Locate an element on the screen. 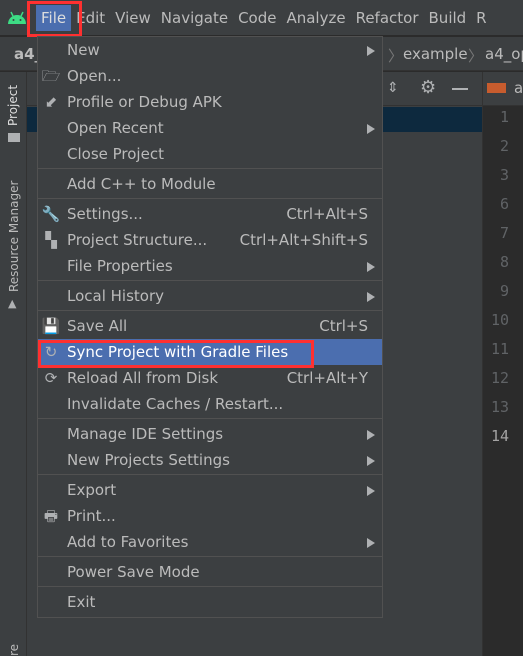 This screenshot has height=656, width=523. resource-manager-tool-tab: Resource Manager is located at coordinates (14, 236).